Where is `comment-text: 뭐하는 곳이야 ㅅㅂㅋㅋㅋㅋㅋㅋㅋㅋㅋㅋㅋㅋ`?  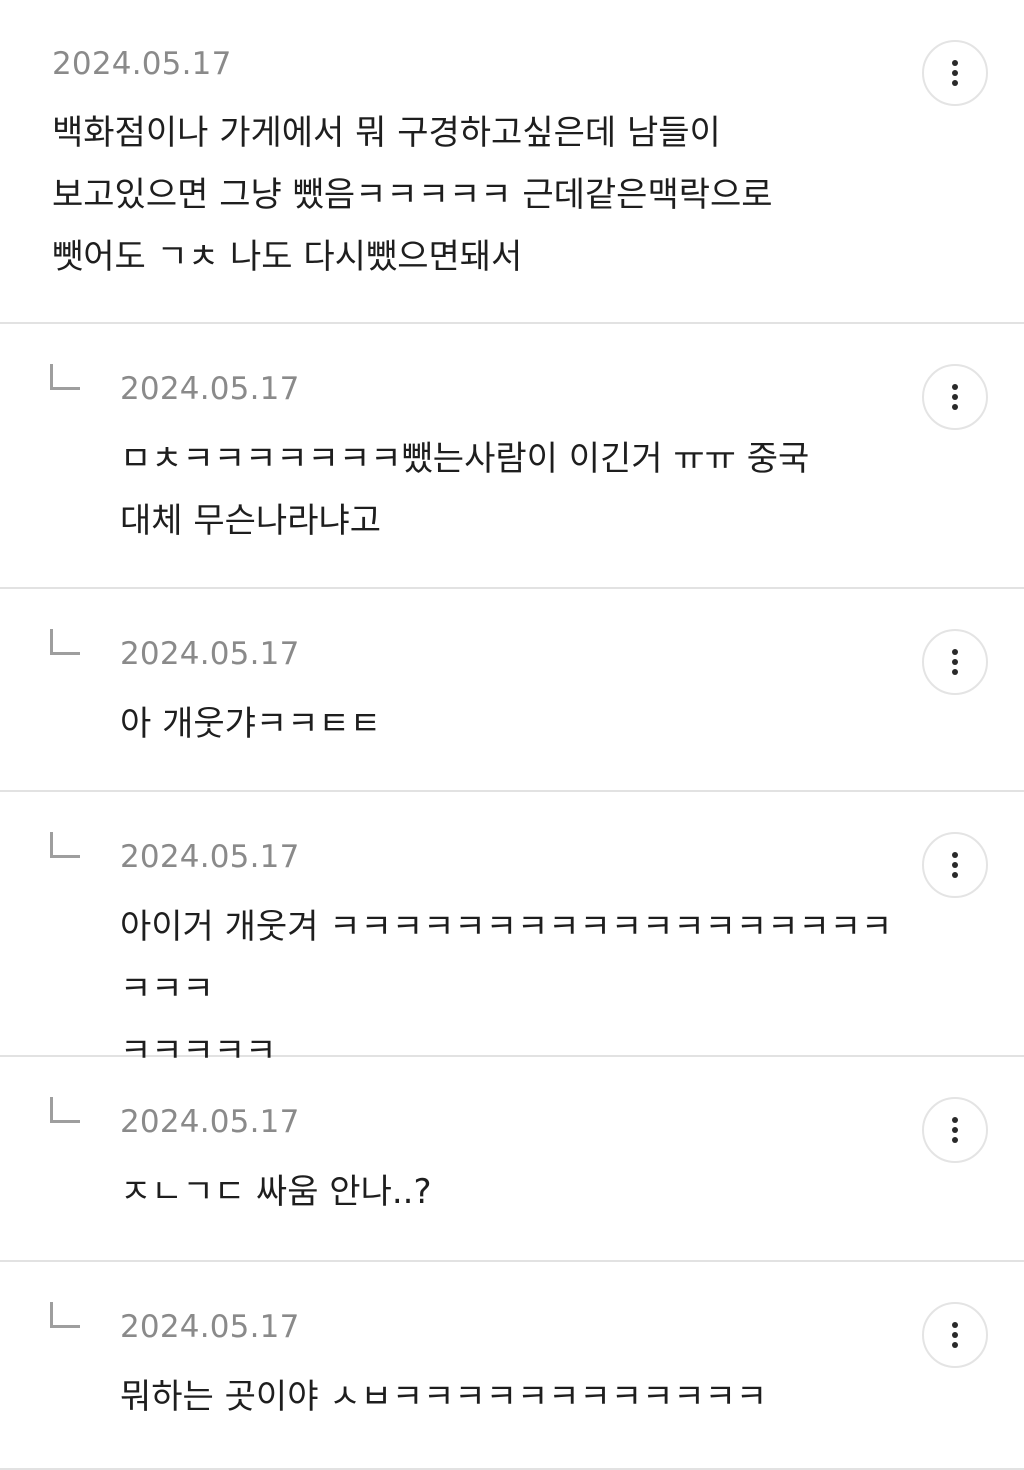 comment-text: 뭐하는 곳이야 ㅅㅂㅋㅋㅋㅋㅋㅋㅋㅋㅋㅋㅋㅋ is located at coordinates (444, 1397).